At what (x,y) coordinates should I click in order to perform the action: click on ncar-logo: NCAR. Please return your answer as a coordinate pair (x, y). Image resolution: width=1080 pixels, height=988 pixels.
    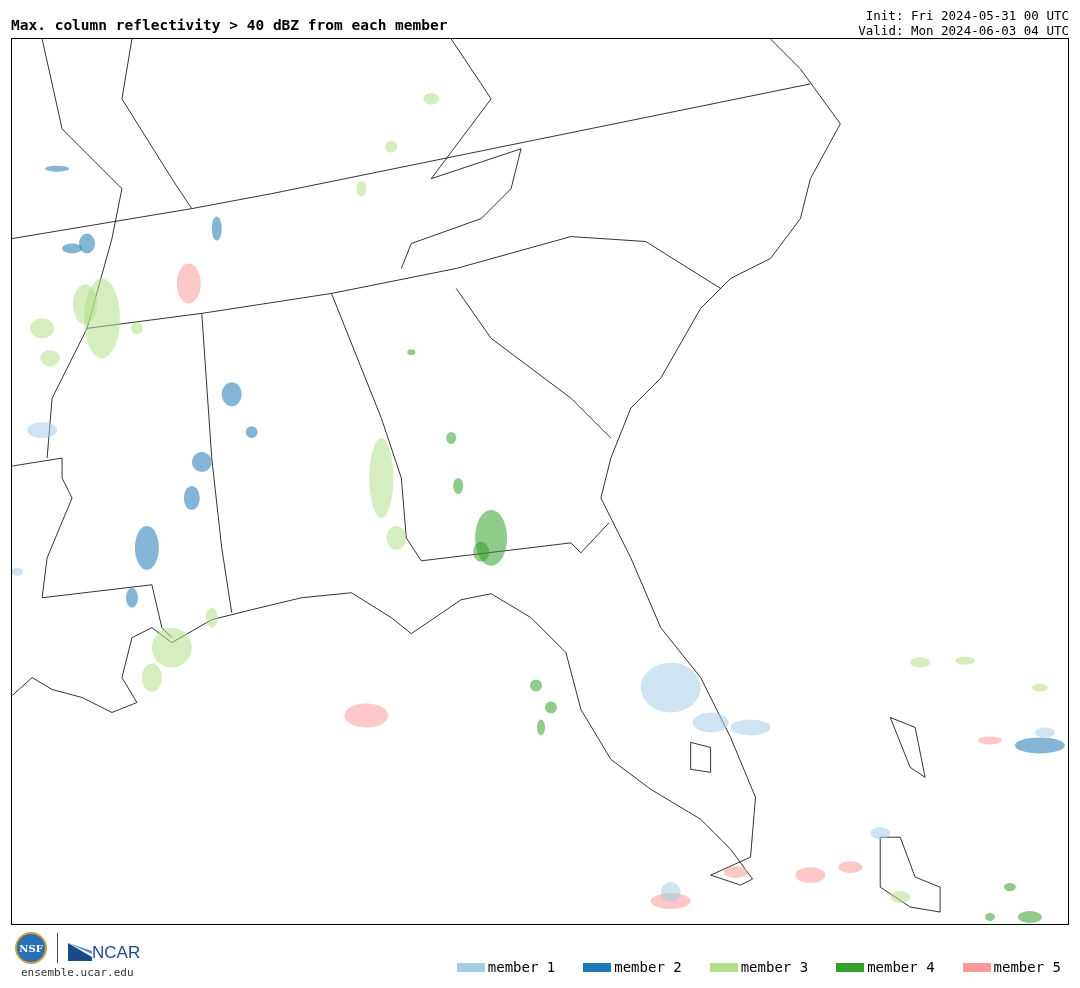
    Looking at the image, I should click on (99, 948).